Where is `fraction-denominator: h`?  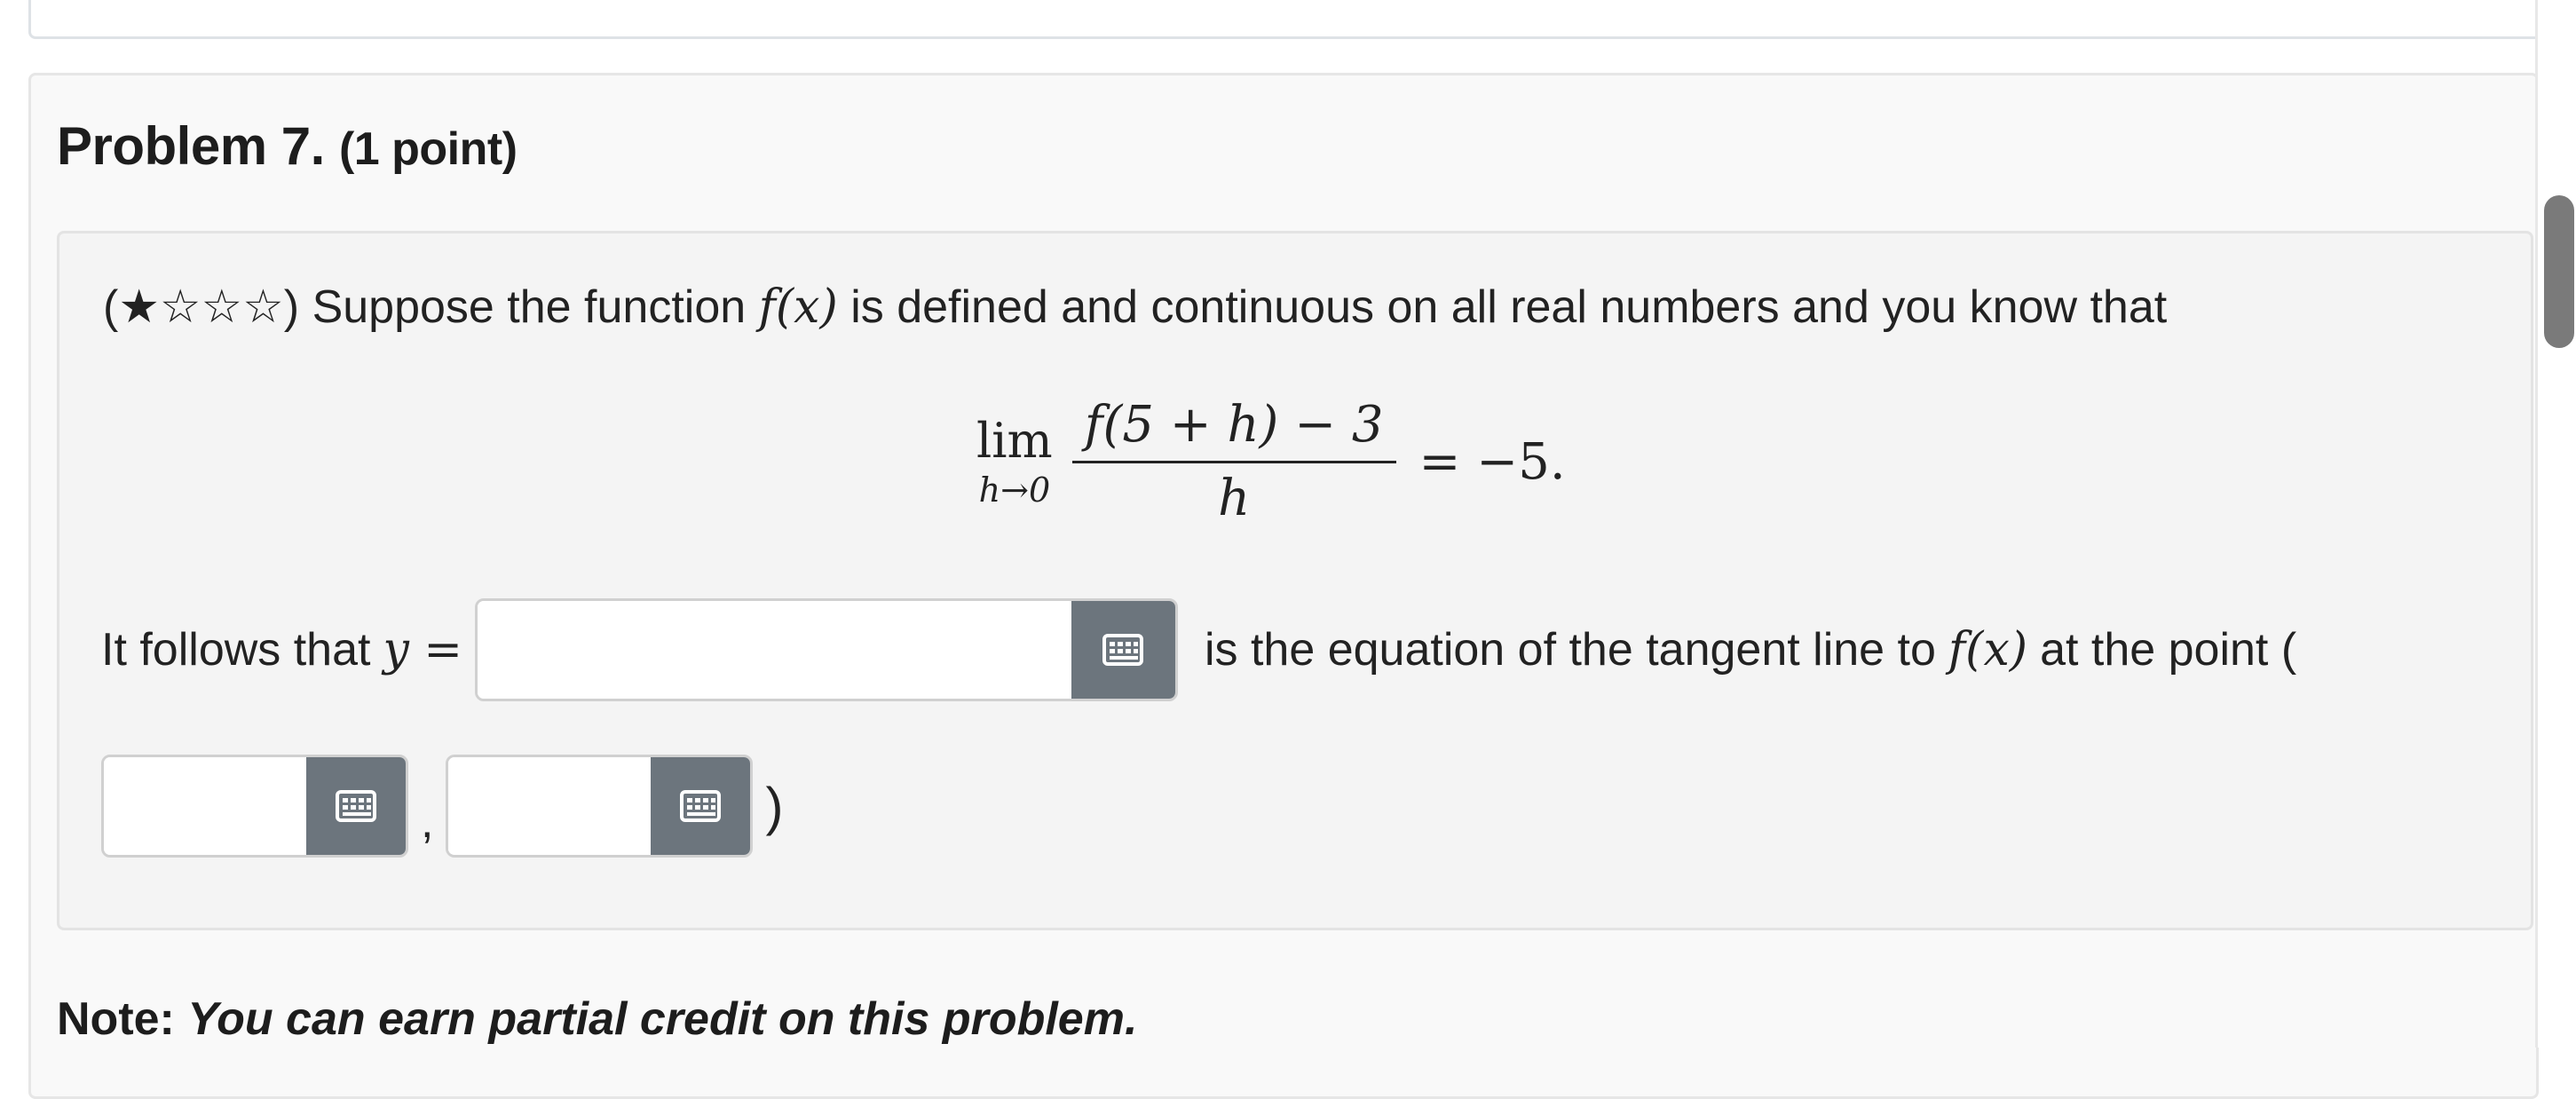
fraction-denominator: h is located at coordinates (1234, 498).